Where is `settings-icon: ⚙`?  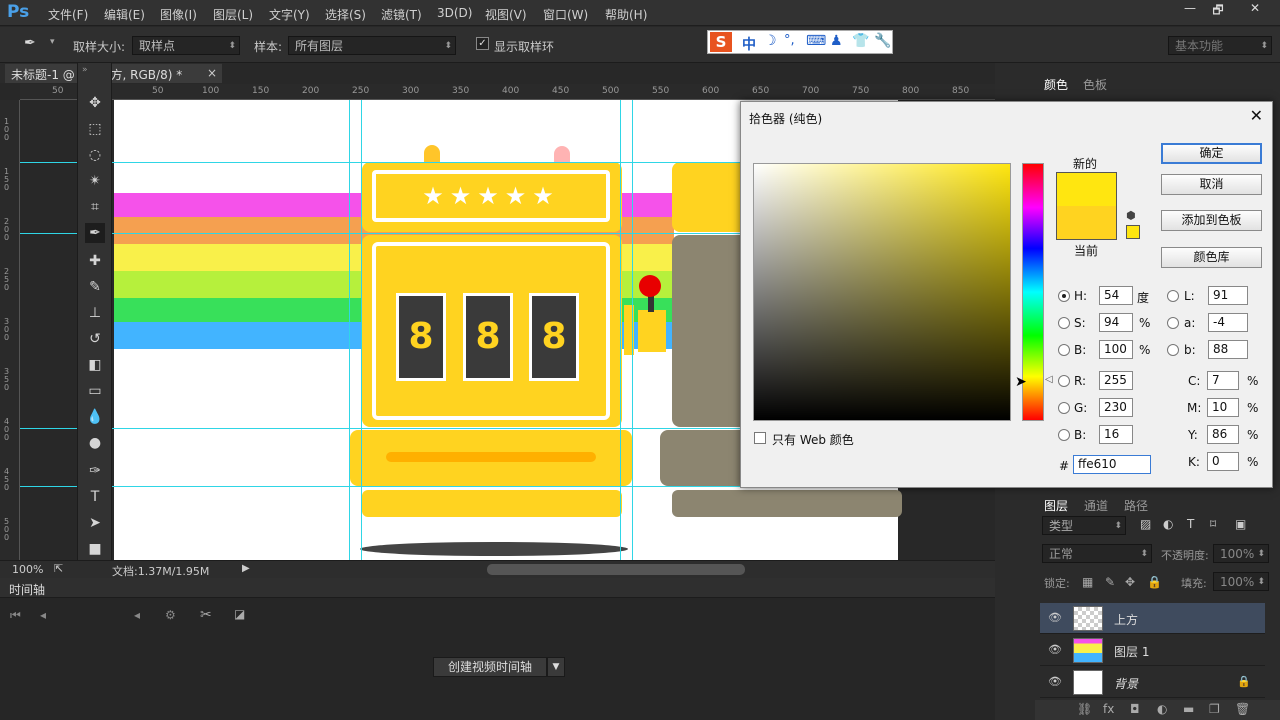 settings-icon: ⚙ is located at coordinates (170, 615).